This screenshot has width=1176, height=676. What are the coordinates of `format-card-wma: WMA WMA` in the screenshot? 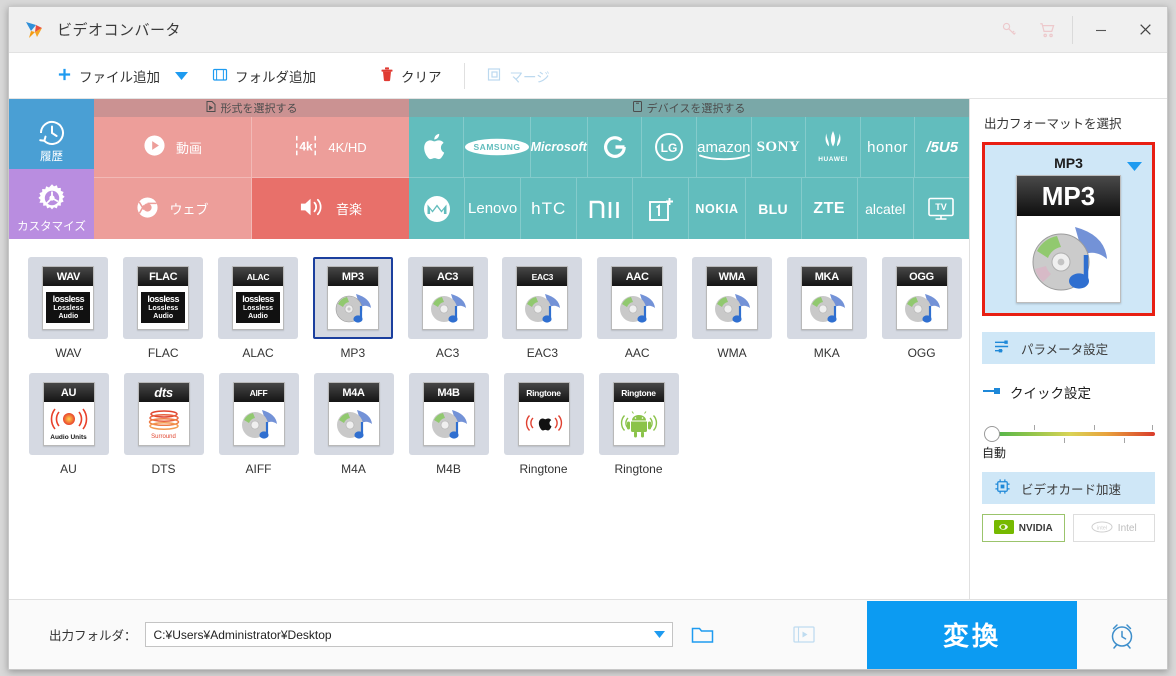 It's located at (732, 306).